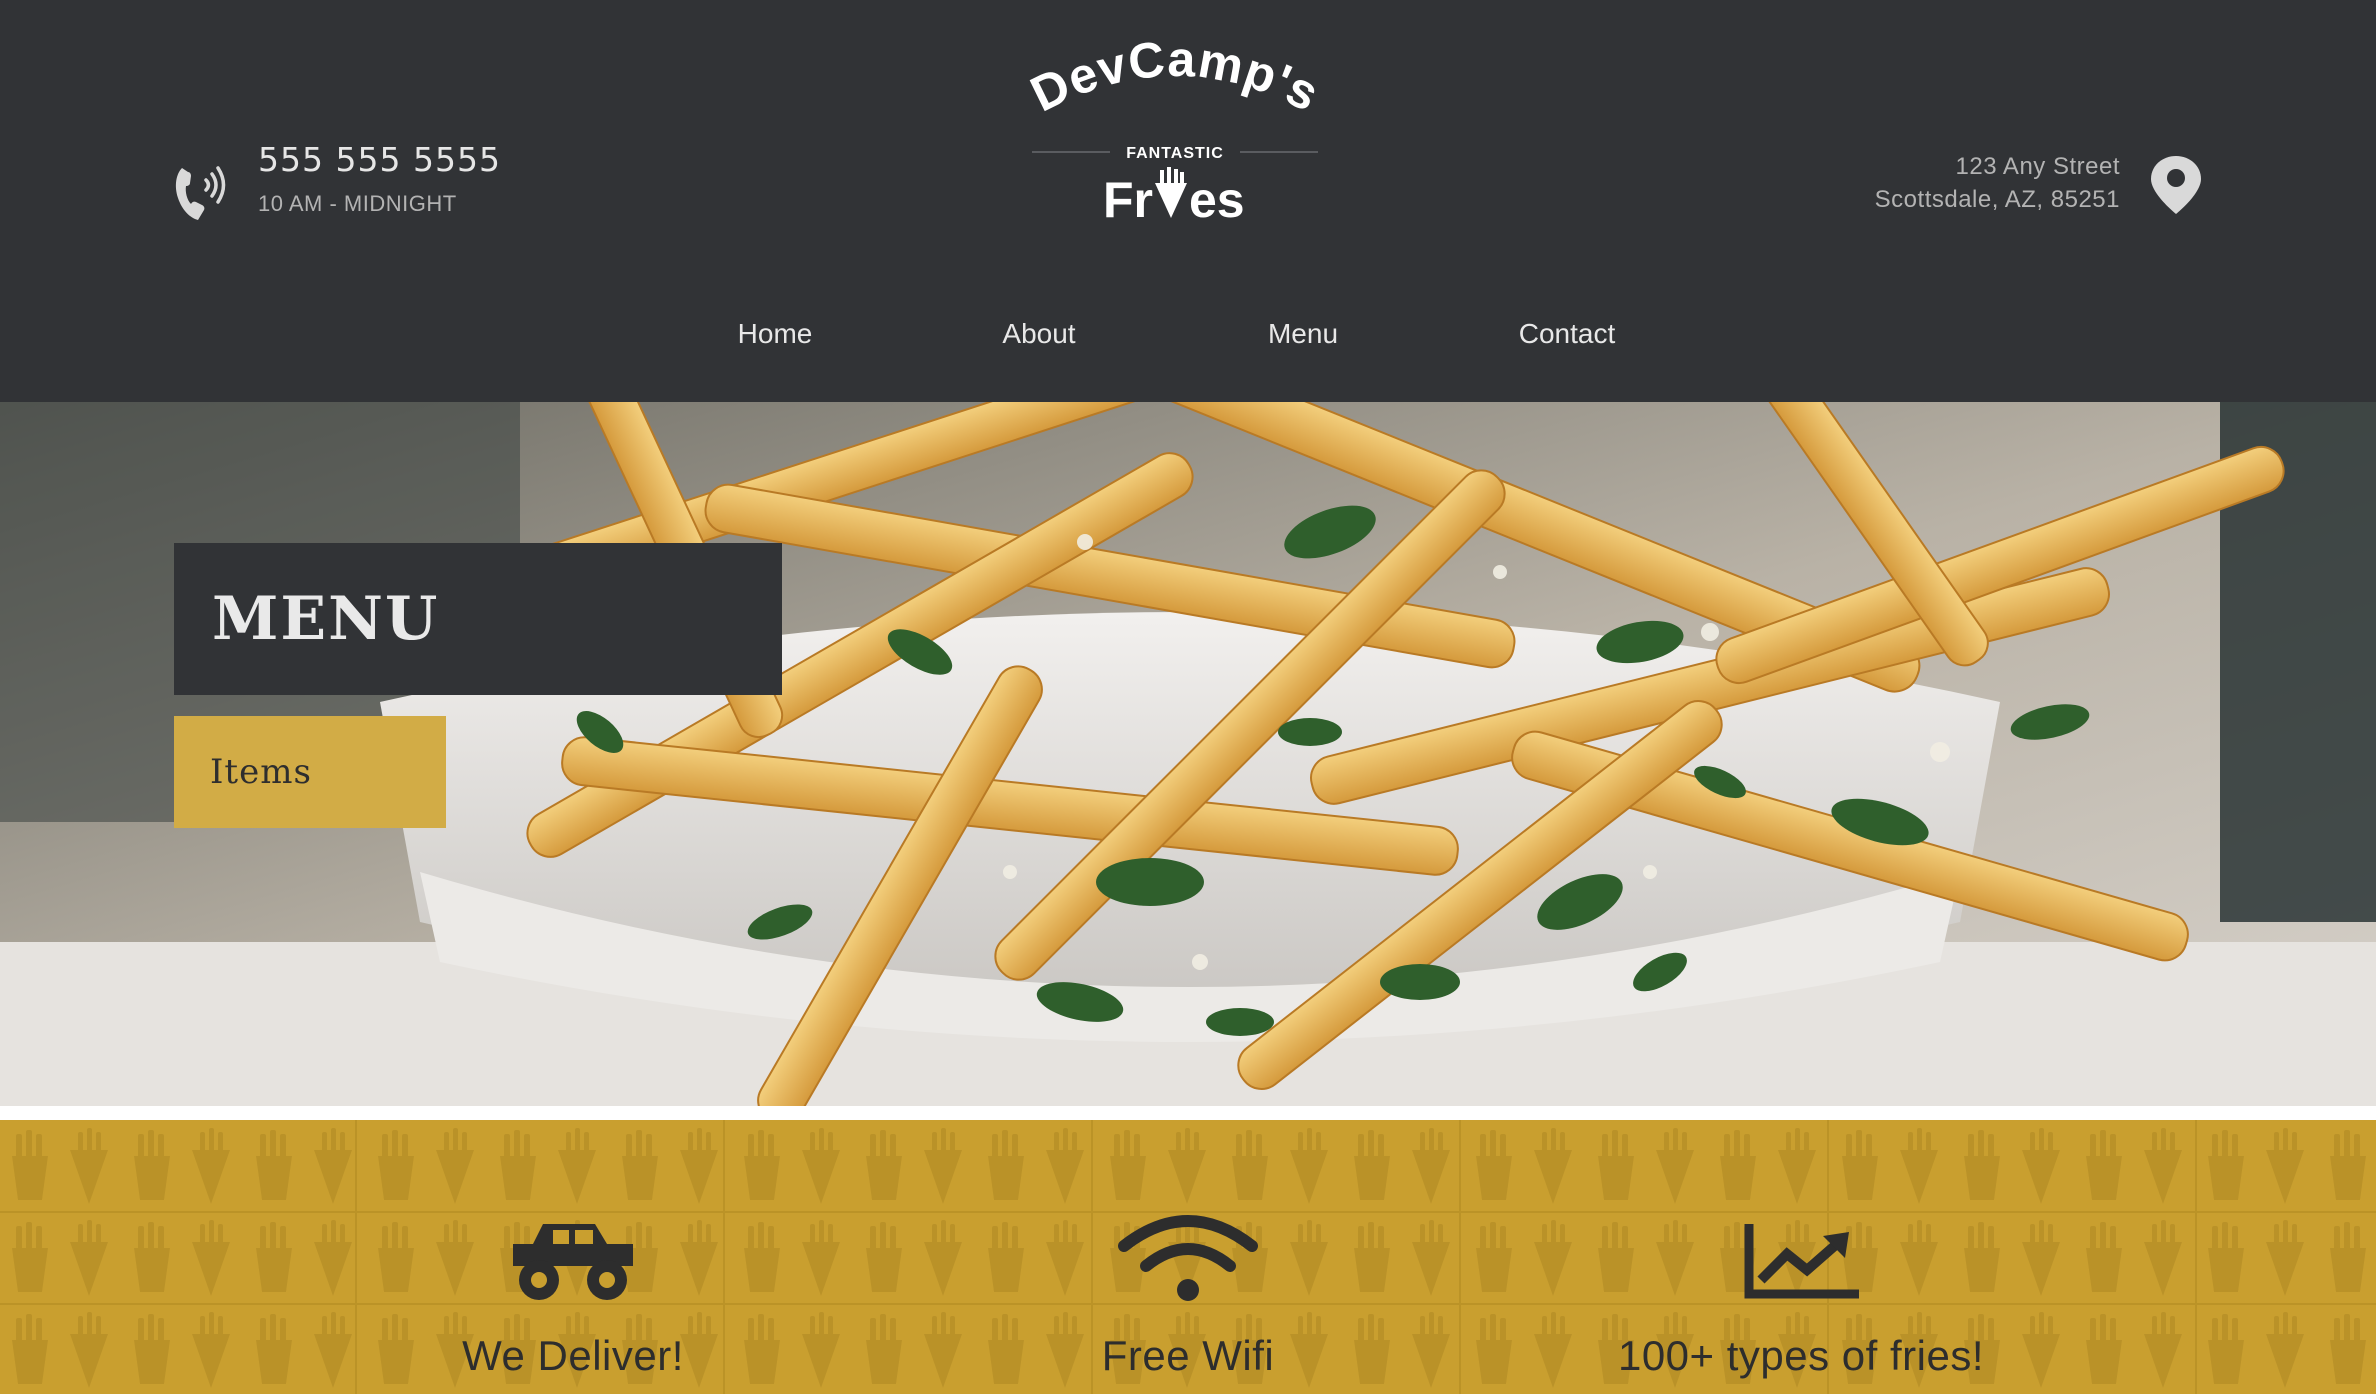 The image size is (2376, 1394). What do you see at coordinates (2037, 166) in the screenshot?
I see `address-street: 123 Any Street` at bounding box center [2037, 166].